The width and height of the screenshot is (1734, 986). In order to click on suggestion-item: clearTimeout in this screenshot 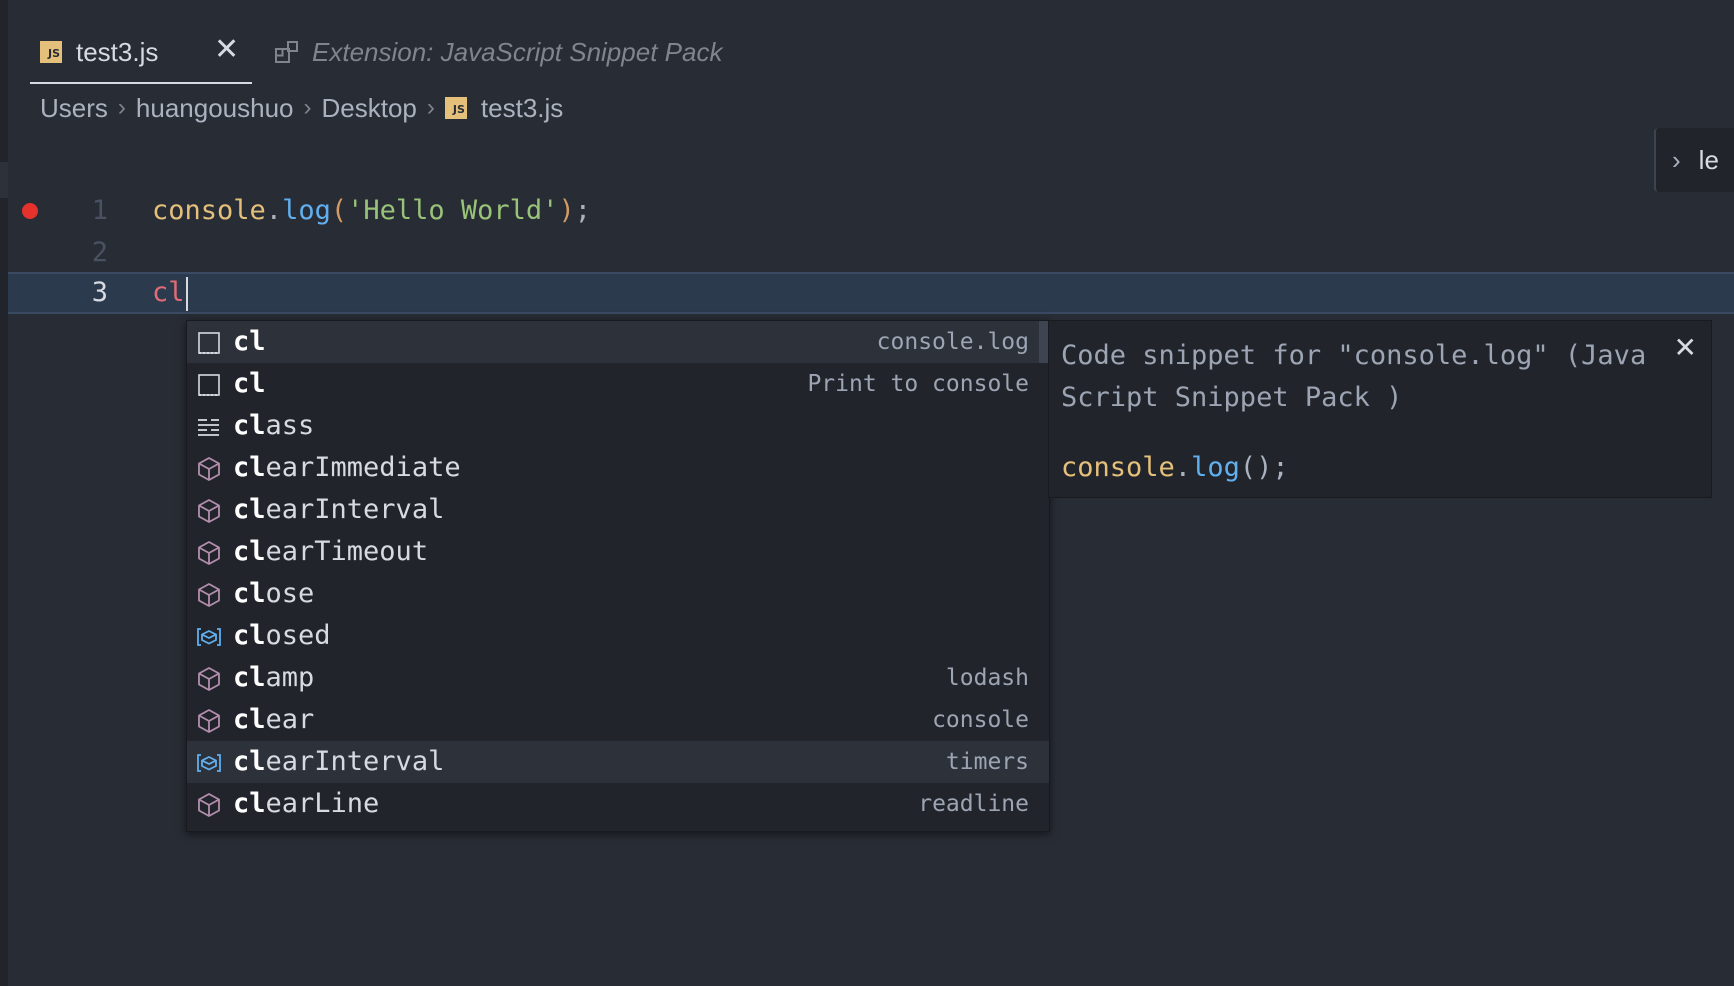, I will do `click(618, 552)`.